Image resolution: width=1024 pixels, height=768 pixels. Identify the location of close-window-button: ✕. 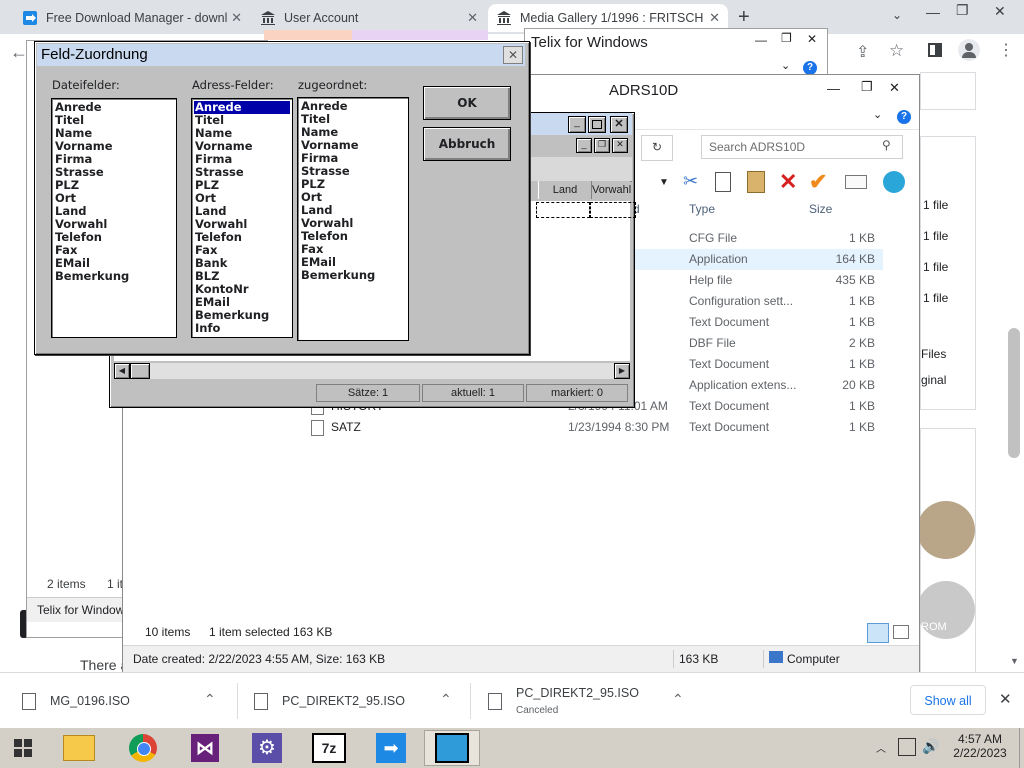
(1000, 11).